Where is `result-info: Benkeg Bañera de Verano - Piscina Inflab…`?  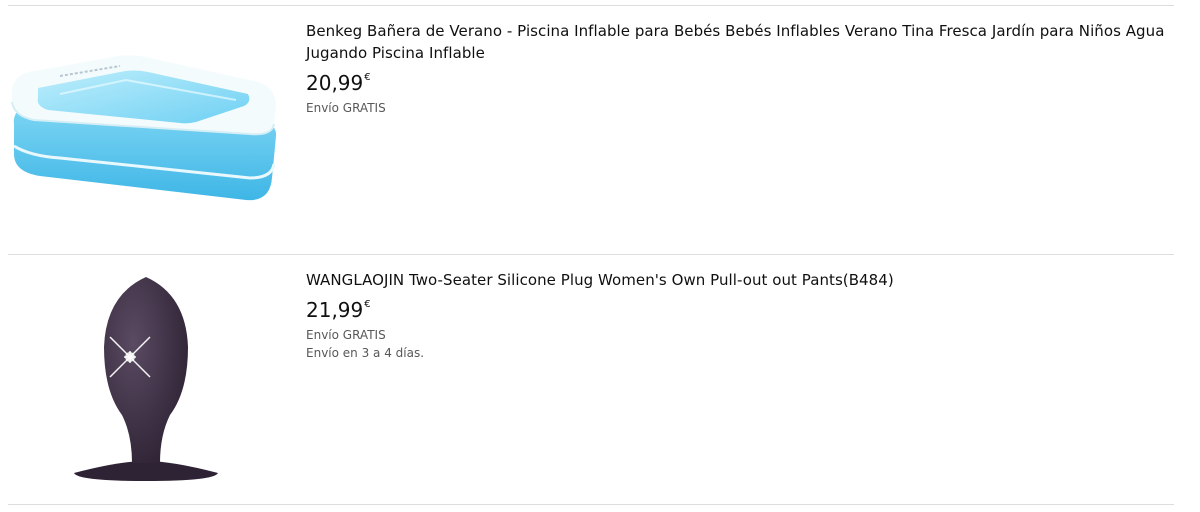
result-info: Benkeg Bañera de Verano - Piscina Inflab… is located at coordinates (736, 68).